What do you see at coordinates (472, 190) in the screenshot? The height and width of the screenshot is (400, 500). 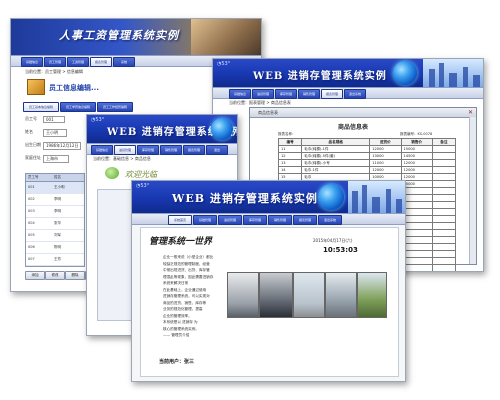 I see `report-scrollbar` at bounding box center [472, 190].